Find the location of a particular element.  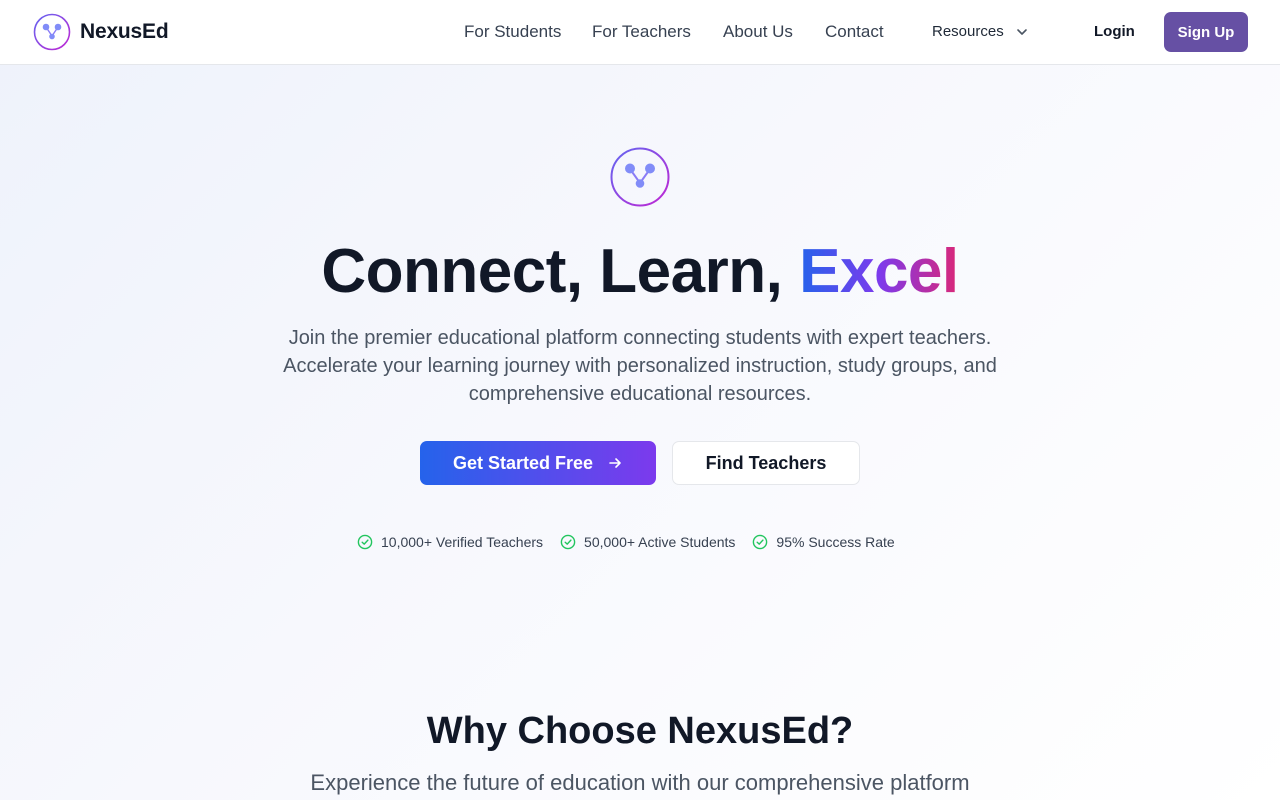

get-started-label: Get Started Free is located at coordinates (523, 462).